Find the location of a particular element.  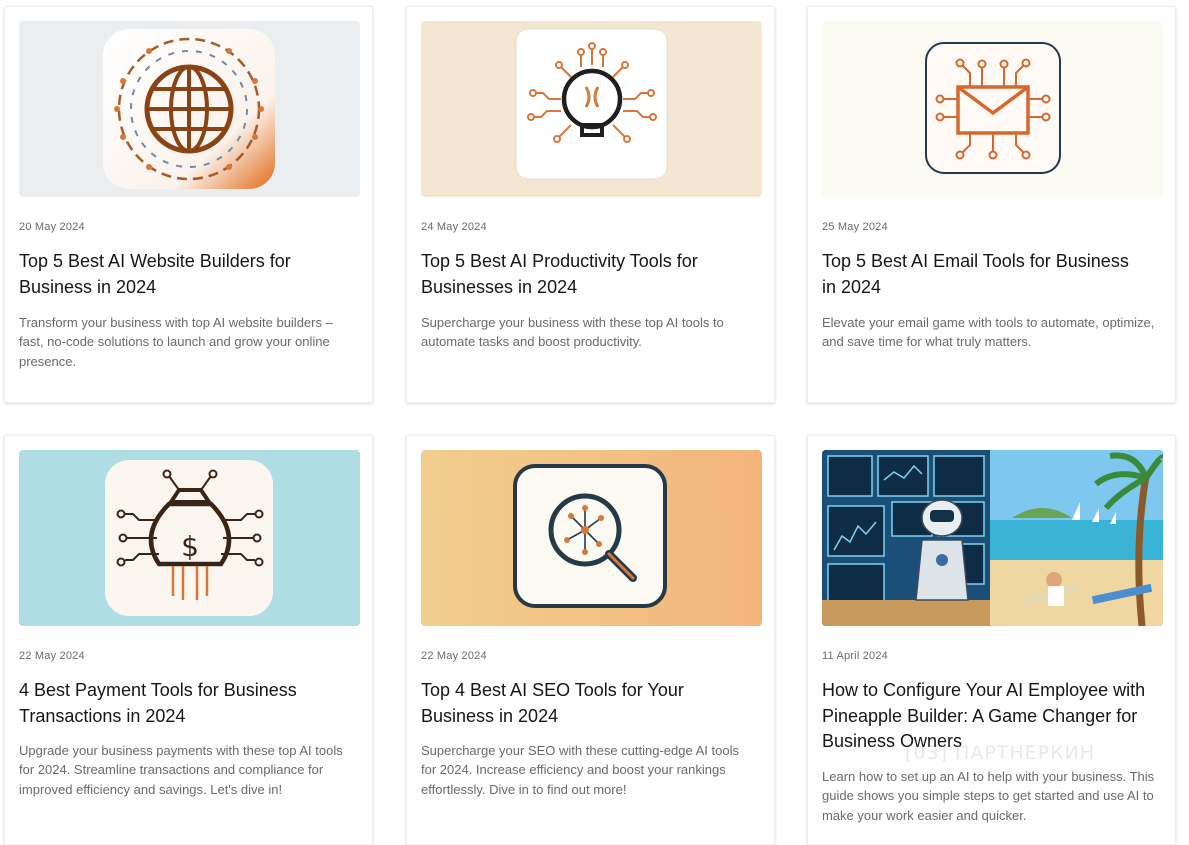

envelope-circuit-icon is located at coordinates (993, 108).